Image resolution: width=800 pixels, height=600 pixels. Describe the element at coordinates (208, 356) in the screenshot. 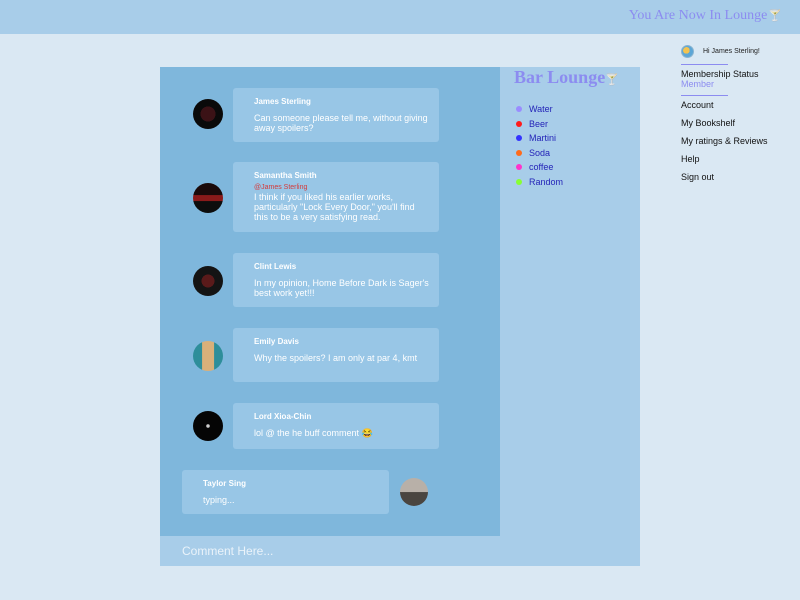

I see `woman-portrait-avatar` at that location.